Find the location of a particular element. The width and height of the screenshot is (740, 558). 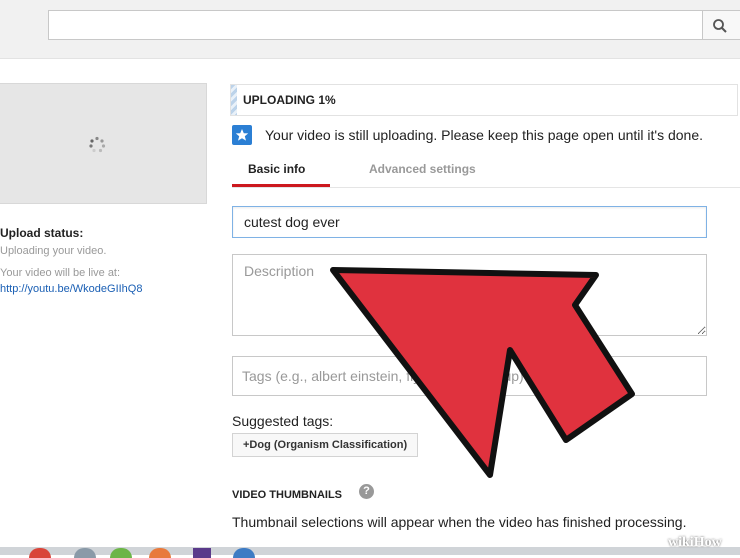

suggested-tags-label: Suggested tags: is located at coordinates (283, 421).